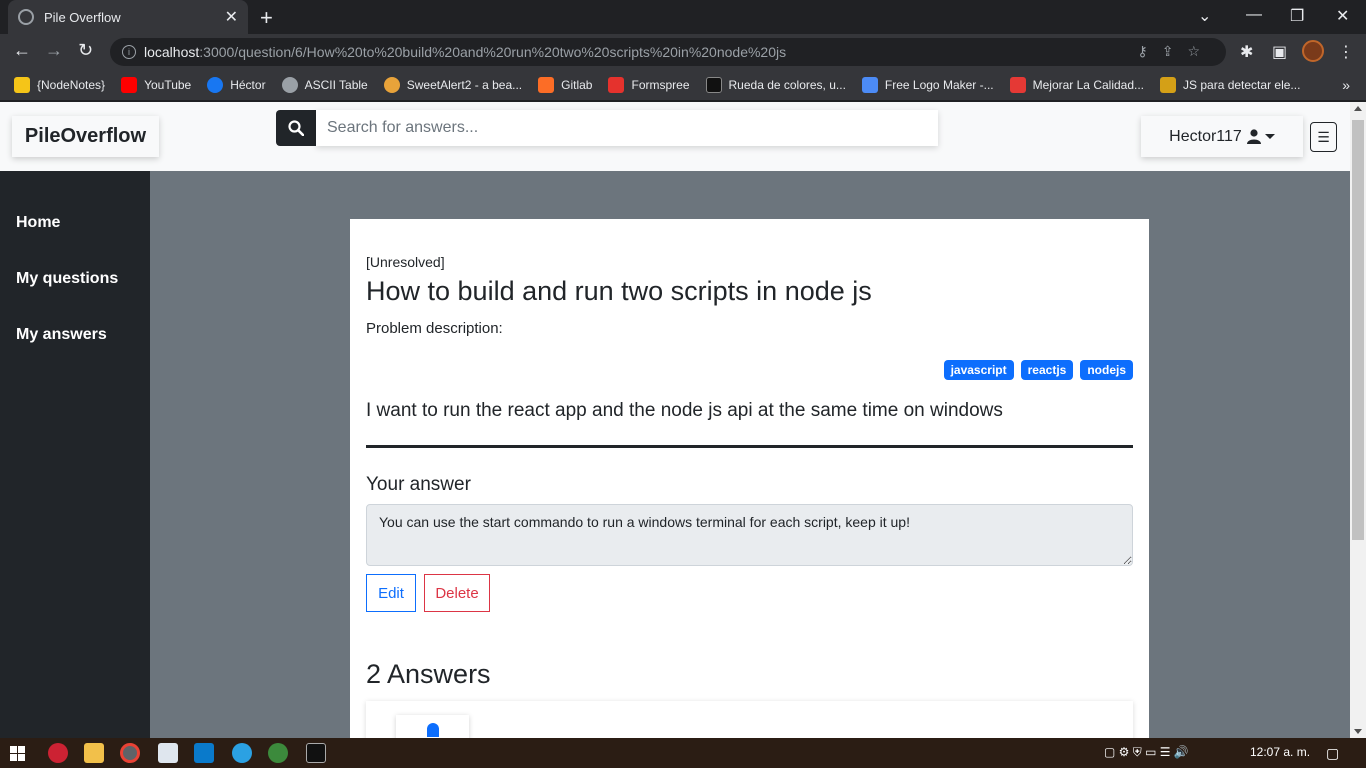 The height and width of the screenshot is (768, 1366). Describe the element at coordinates (1280, 752) in the screenshot. I see `taskbar-clock: 12:07 a. m.` at that location.